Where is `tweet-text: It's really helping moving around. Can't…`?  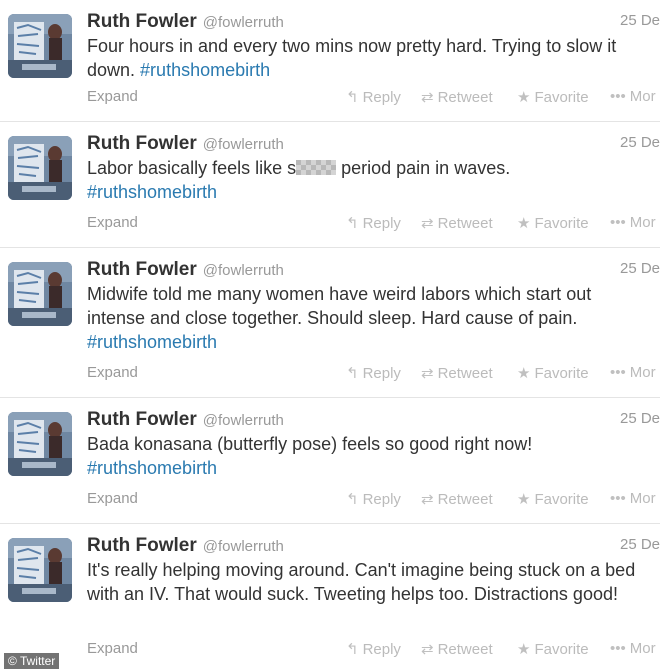 tweet-text: It's really helping moving around. Can't… is located at coordinates (367, 582).